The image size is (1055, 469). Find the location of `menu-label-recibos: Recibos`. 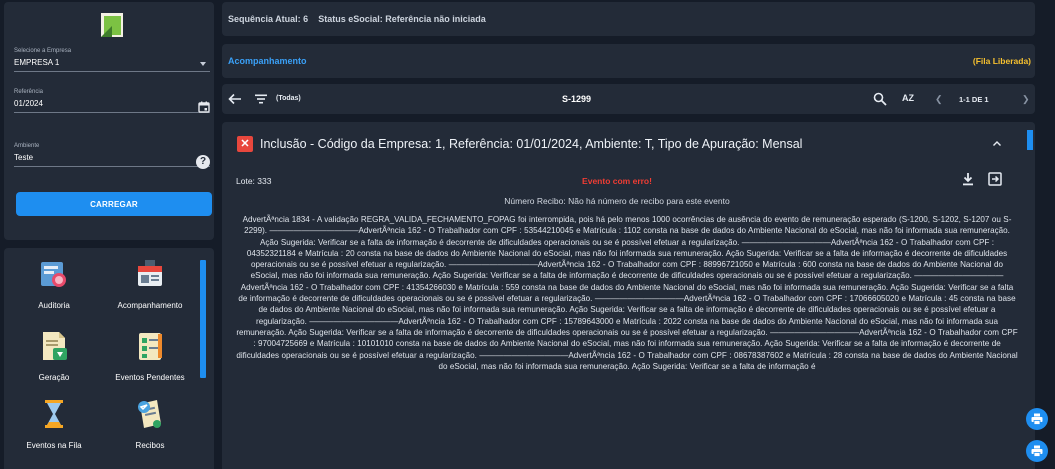

menu-label-recibos: Recibos is located at coordinates (150, 445).